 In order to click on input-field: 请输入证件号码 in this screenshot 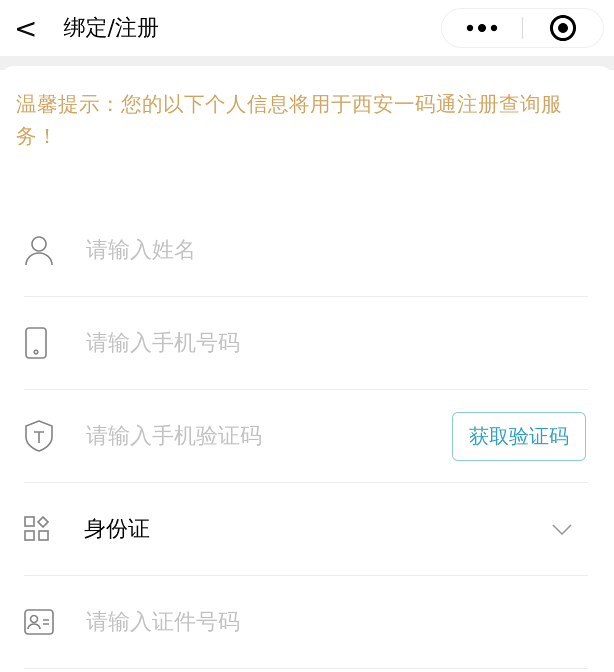, I will do `click(336, 622)`.